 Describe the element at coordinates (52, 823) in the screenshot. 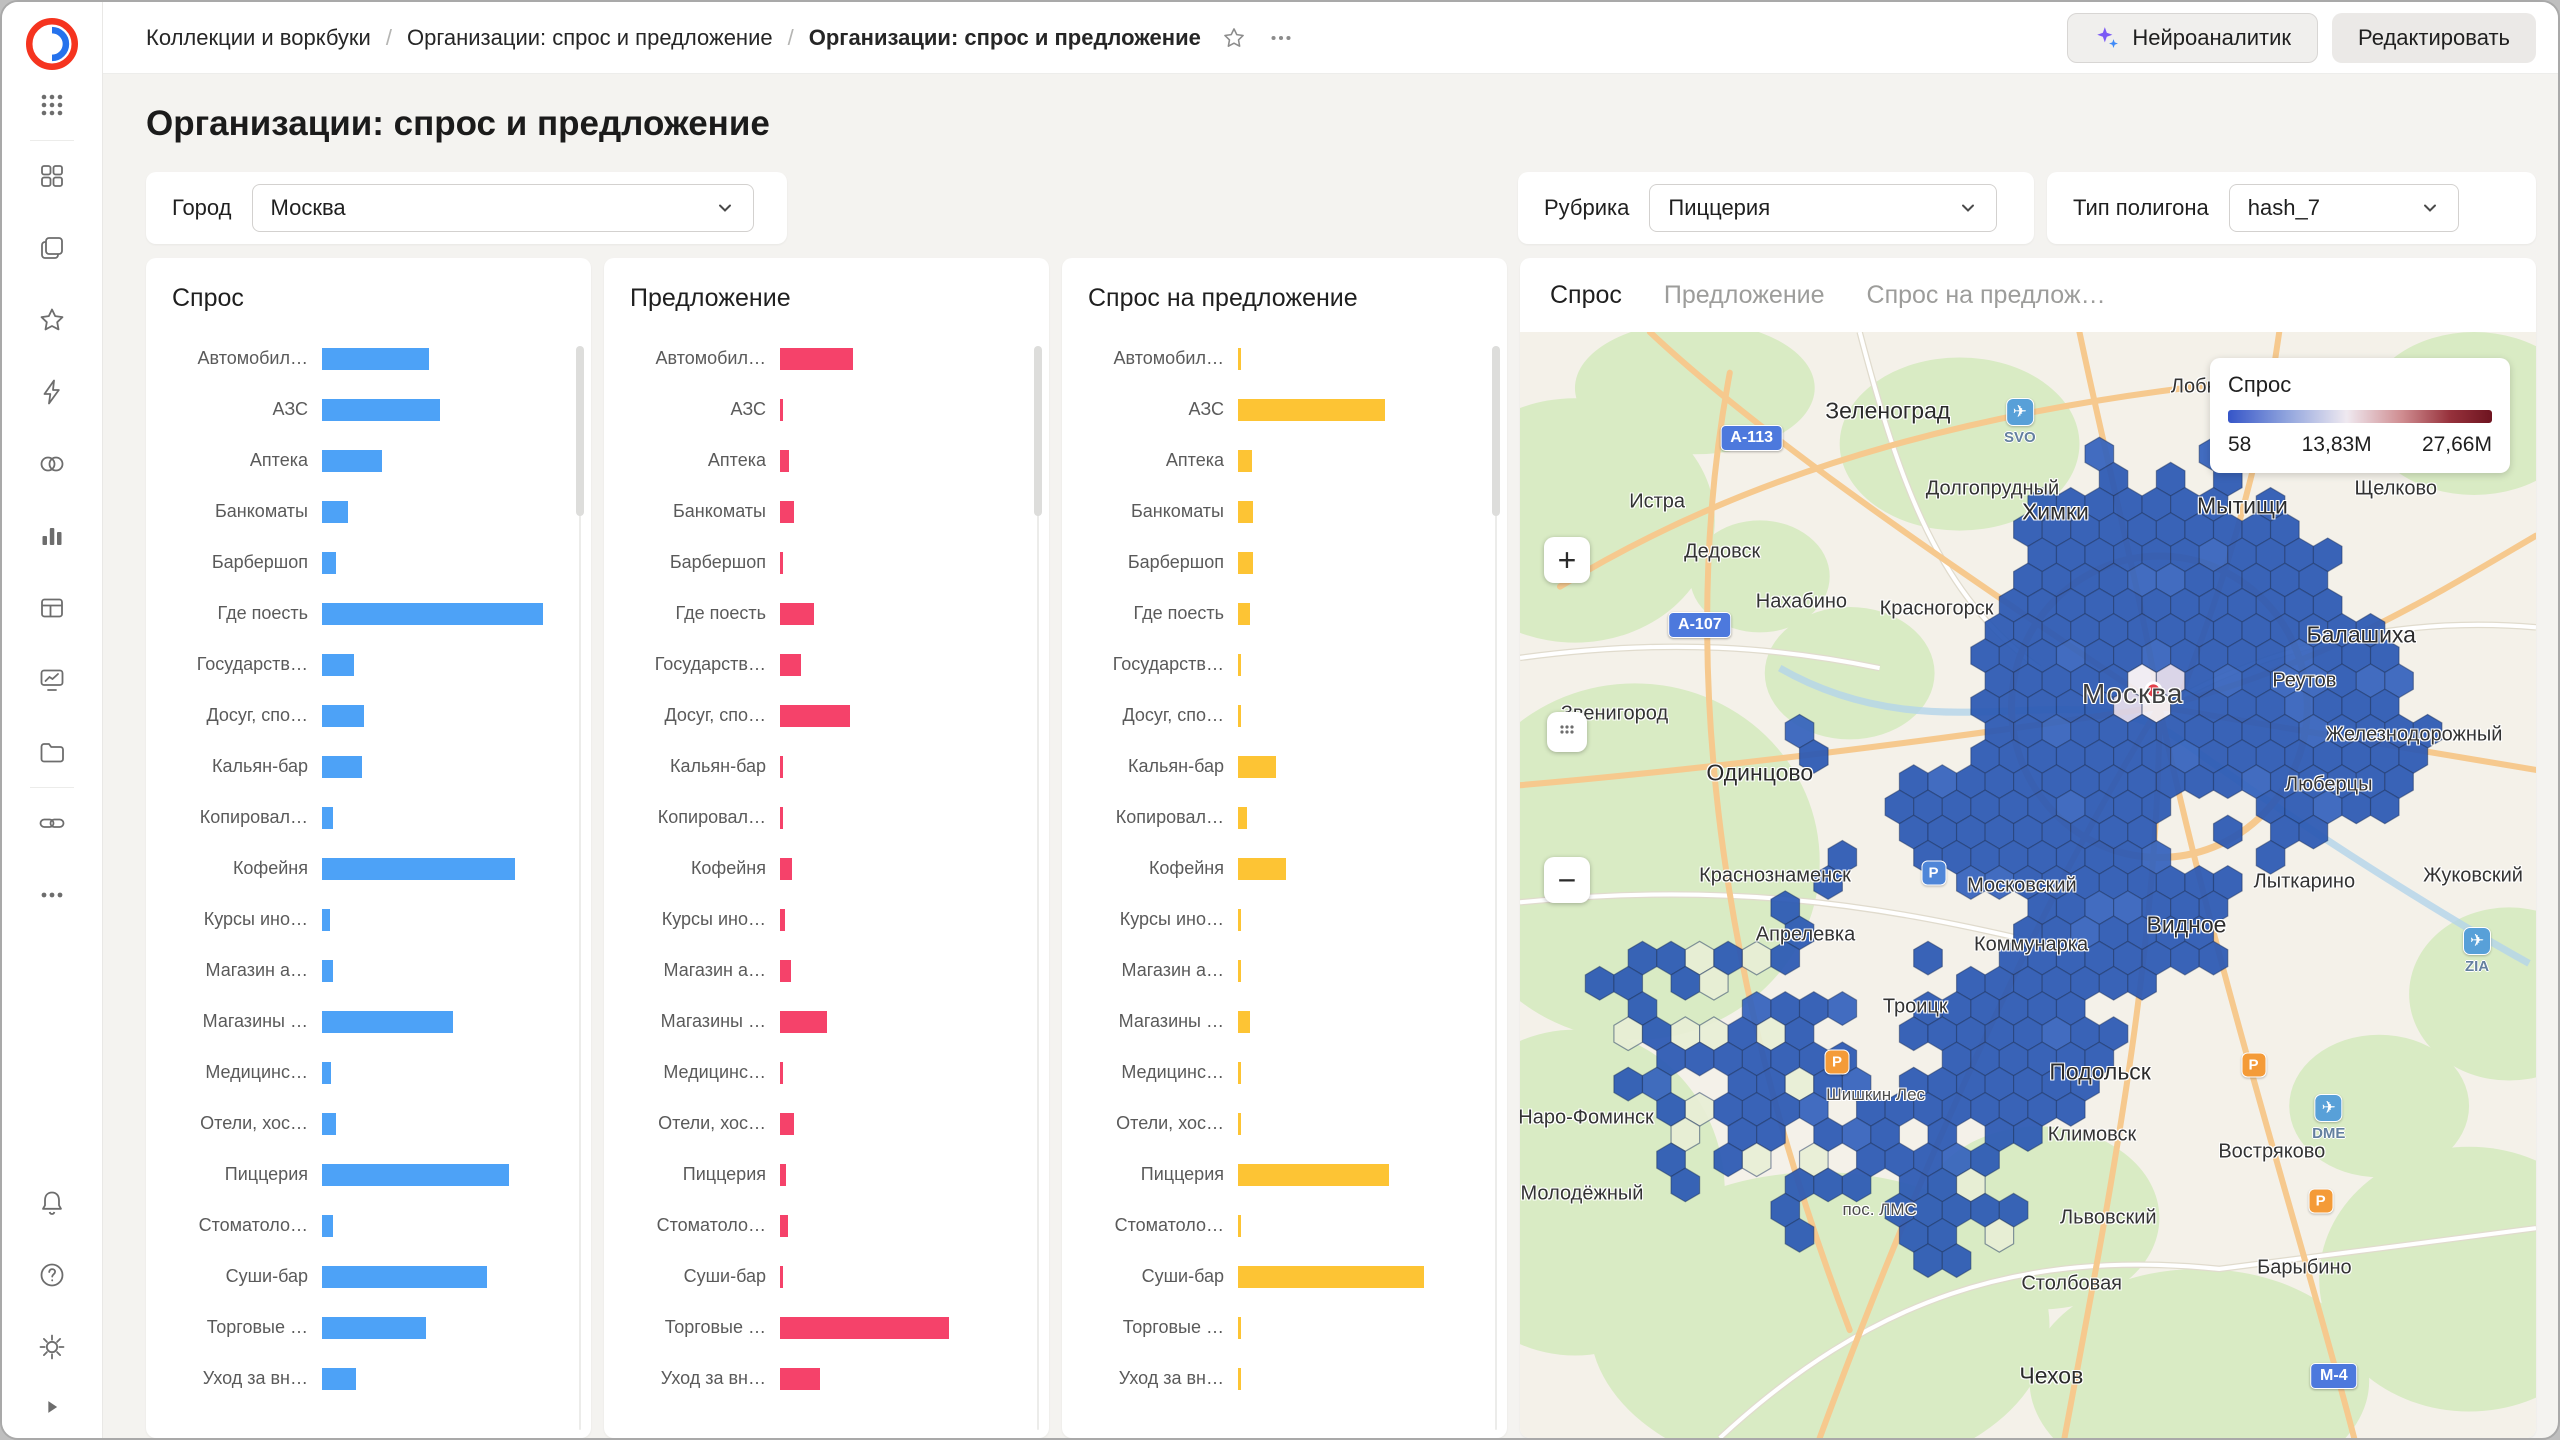

I see `services-link-icon` at that location.